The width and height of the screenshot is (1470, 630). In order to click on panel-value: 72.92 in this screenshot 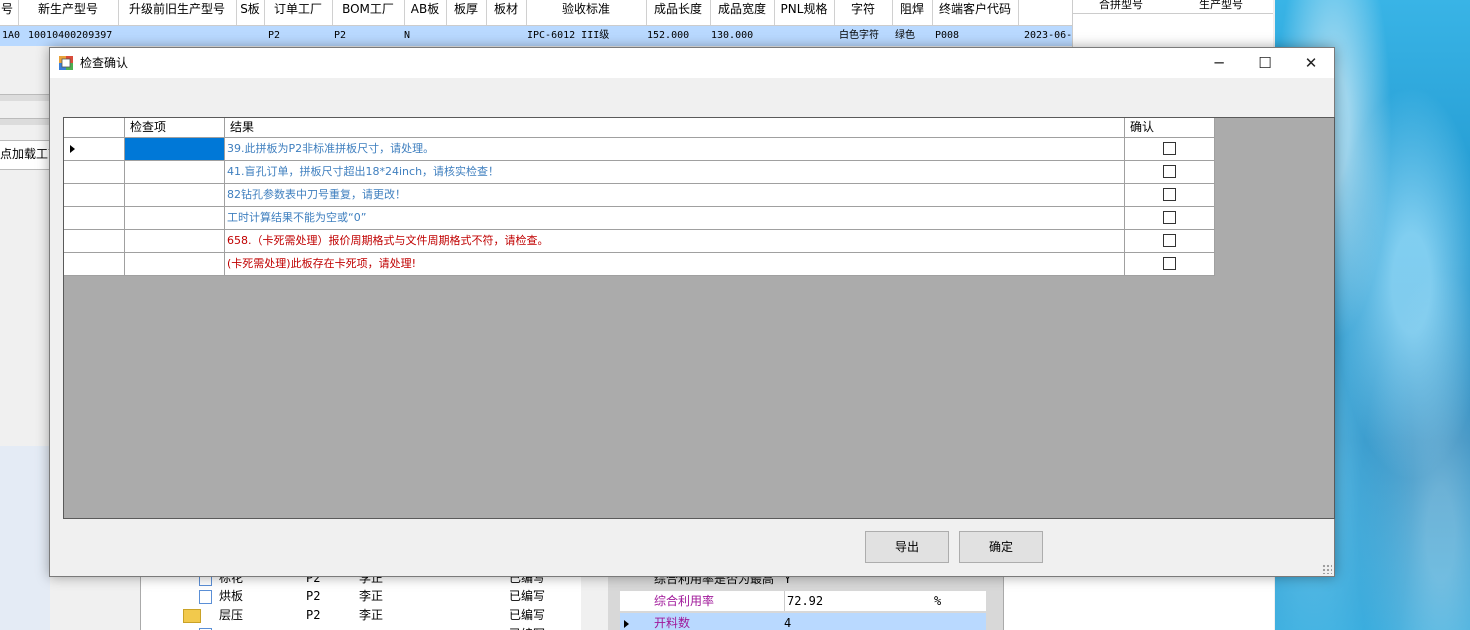, I will do `click(859, 601)`.